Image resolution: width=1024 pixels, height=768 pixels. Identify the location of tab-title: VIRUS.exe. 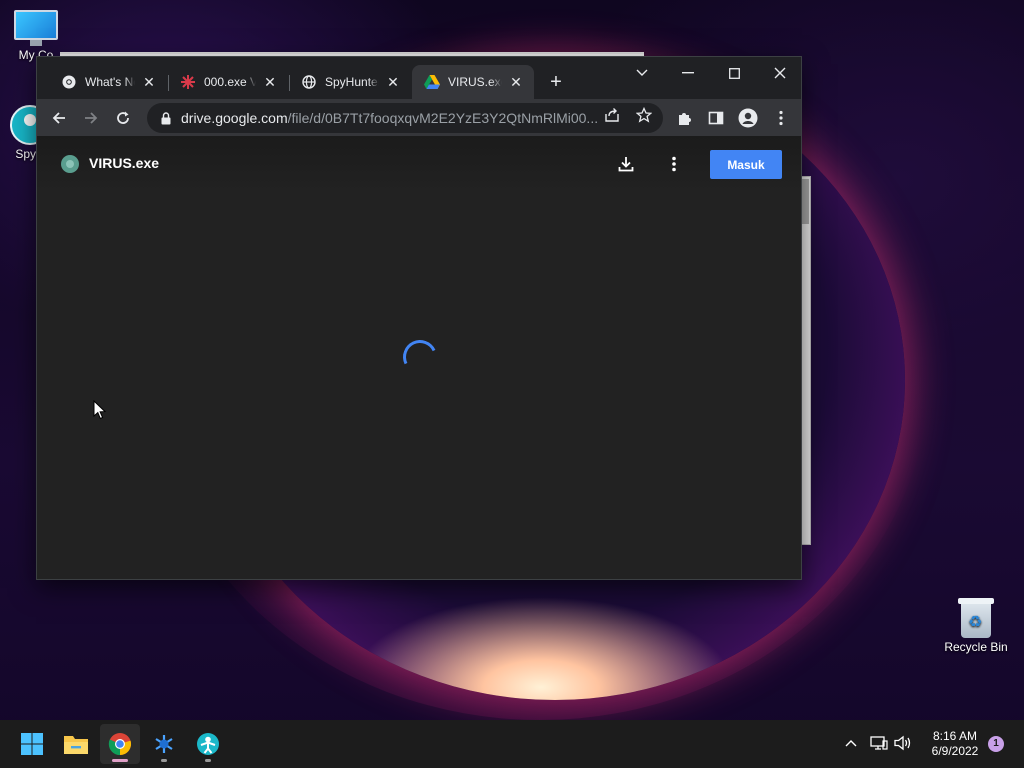
(475, 82).